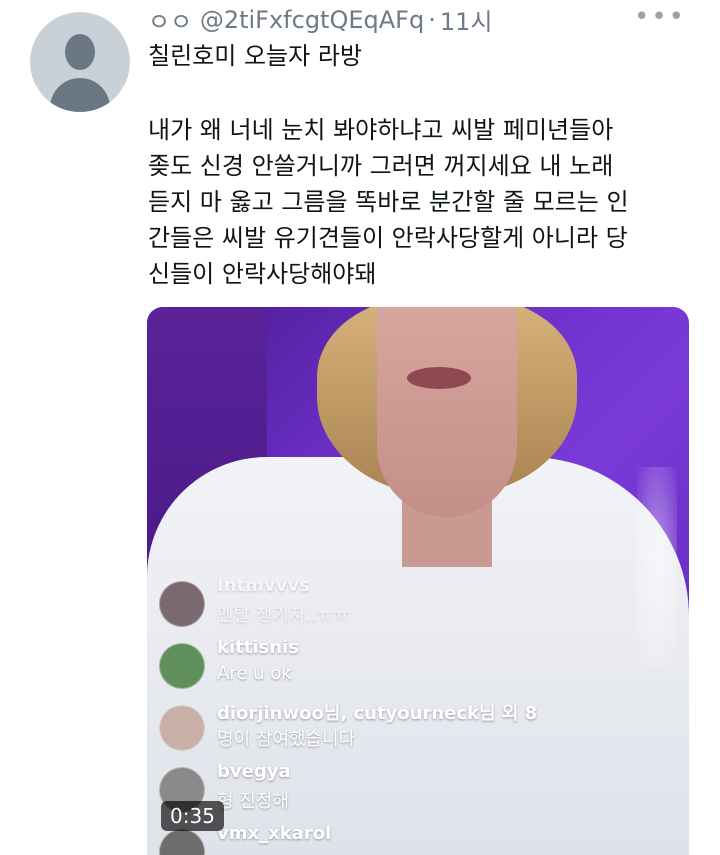 Image resolution: width=720 pixels, height=855 pixels. What do you see at coordinates (312, 20) in the screenshot?
I see `user-handle: @2tiFxfcgtQEqAFq` at bounding box center [312, 20].